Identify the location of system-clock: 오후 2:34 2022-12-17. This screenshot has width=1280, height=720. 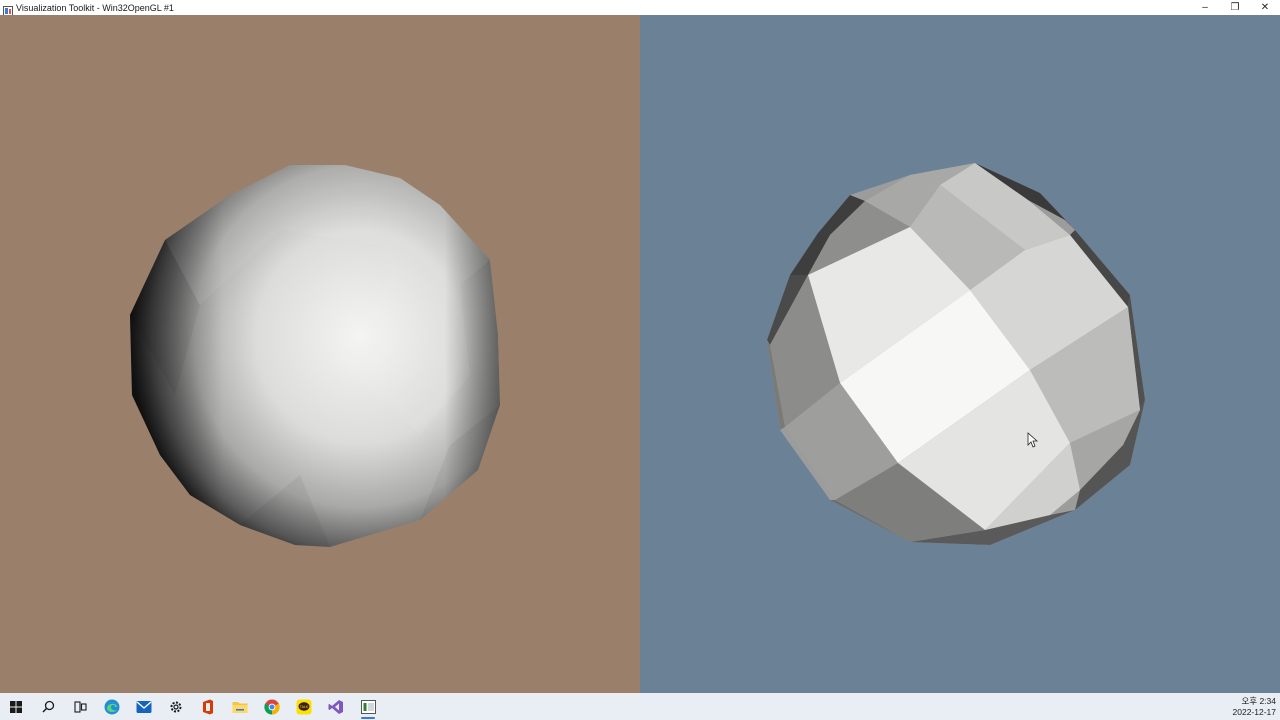
(1254, 706).